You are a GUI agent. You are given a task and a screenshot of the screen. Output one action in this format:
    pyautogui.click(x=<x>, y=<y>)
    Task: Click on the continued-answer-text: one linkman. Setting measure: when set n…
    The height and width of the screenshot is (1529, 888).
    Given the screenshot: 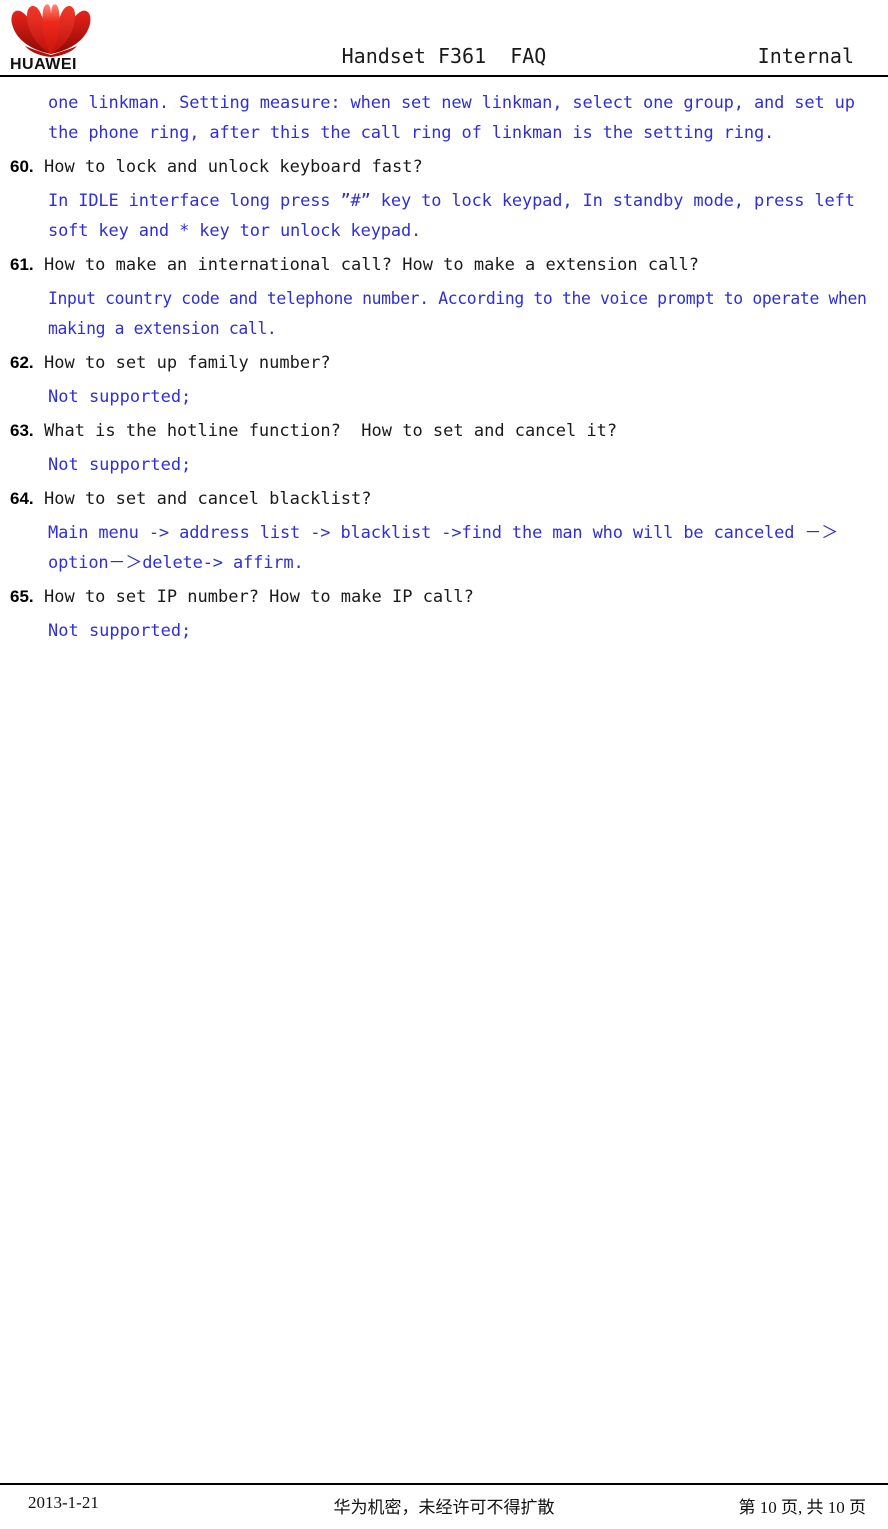 What is the action you would take?
    pyautogui.click(x=456, y=118)
    